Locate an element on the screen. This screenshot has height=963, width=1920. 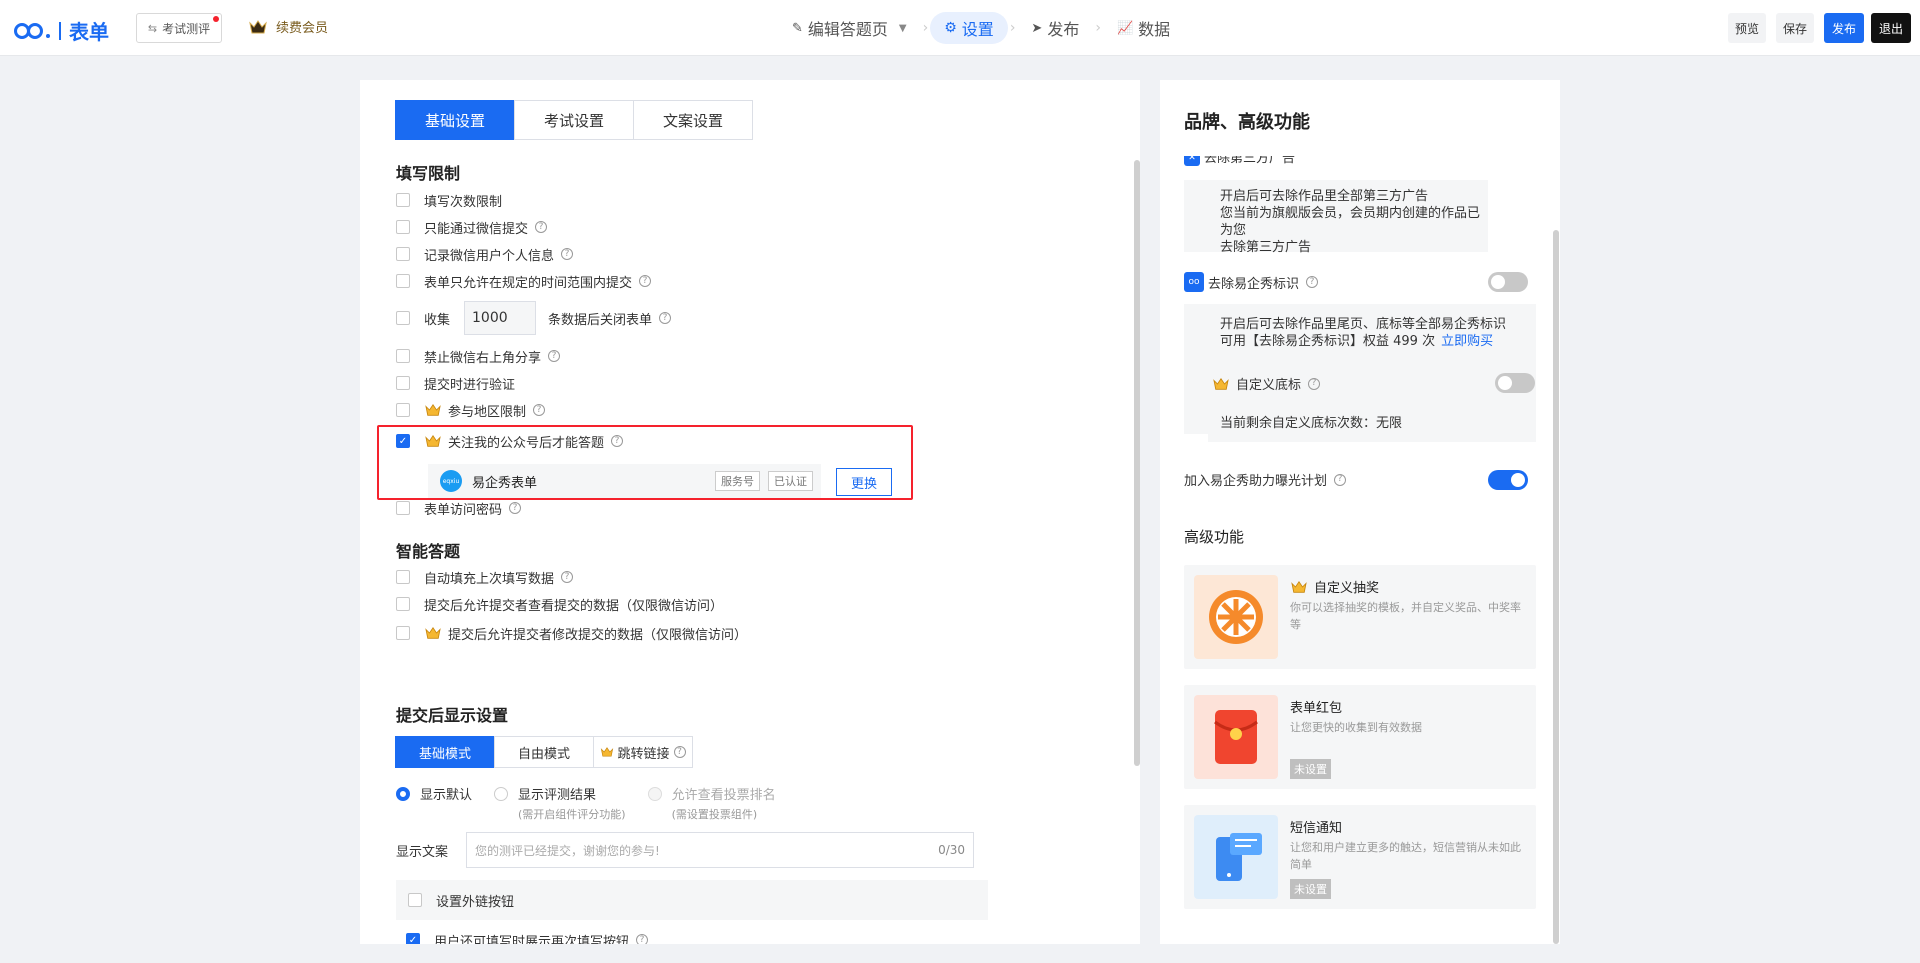
option-collect-limit: 收集 1000 条数据后关闭表单 ? is located at coordinates (534, 318).